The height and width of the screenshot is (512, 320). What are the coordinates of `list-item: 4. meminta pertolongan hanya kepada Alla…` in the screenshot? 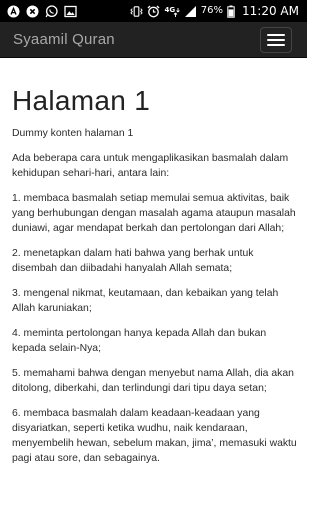 It's located at (139, 341).